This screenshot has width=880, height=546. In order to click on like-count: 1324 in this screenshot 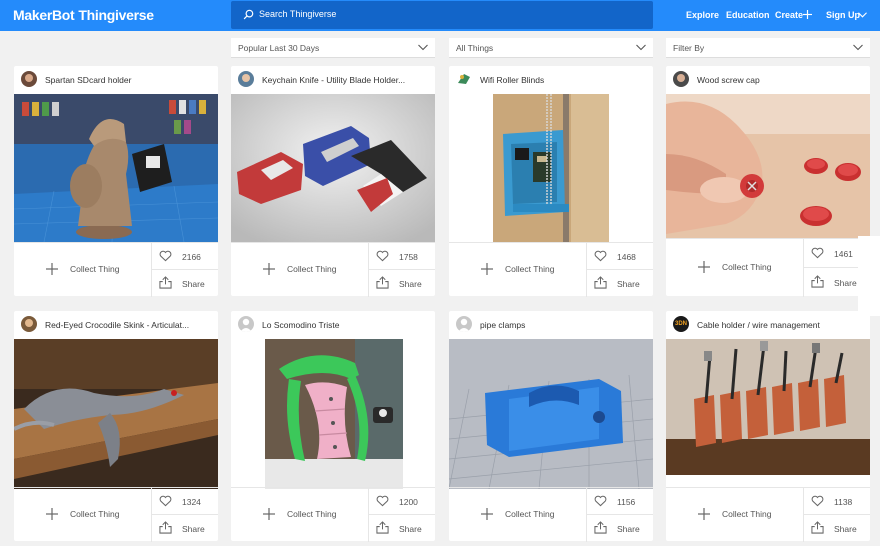, I will do `click(191, 502)`.